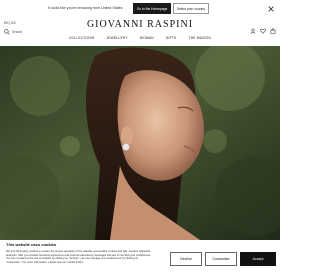  Describe the element at coordinates (17, 32) in the screenshot. I see `search-label: Search` at that location.